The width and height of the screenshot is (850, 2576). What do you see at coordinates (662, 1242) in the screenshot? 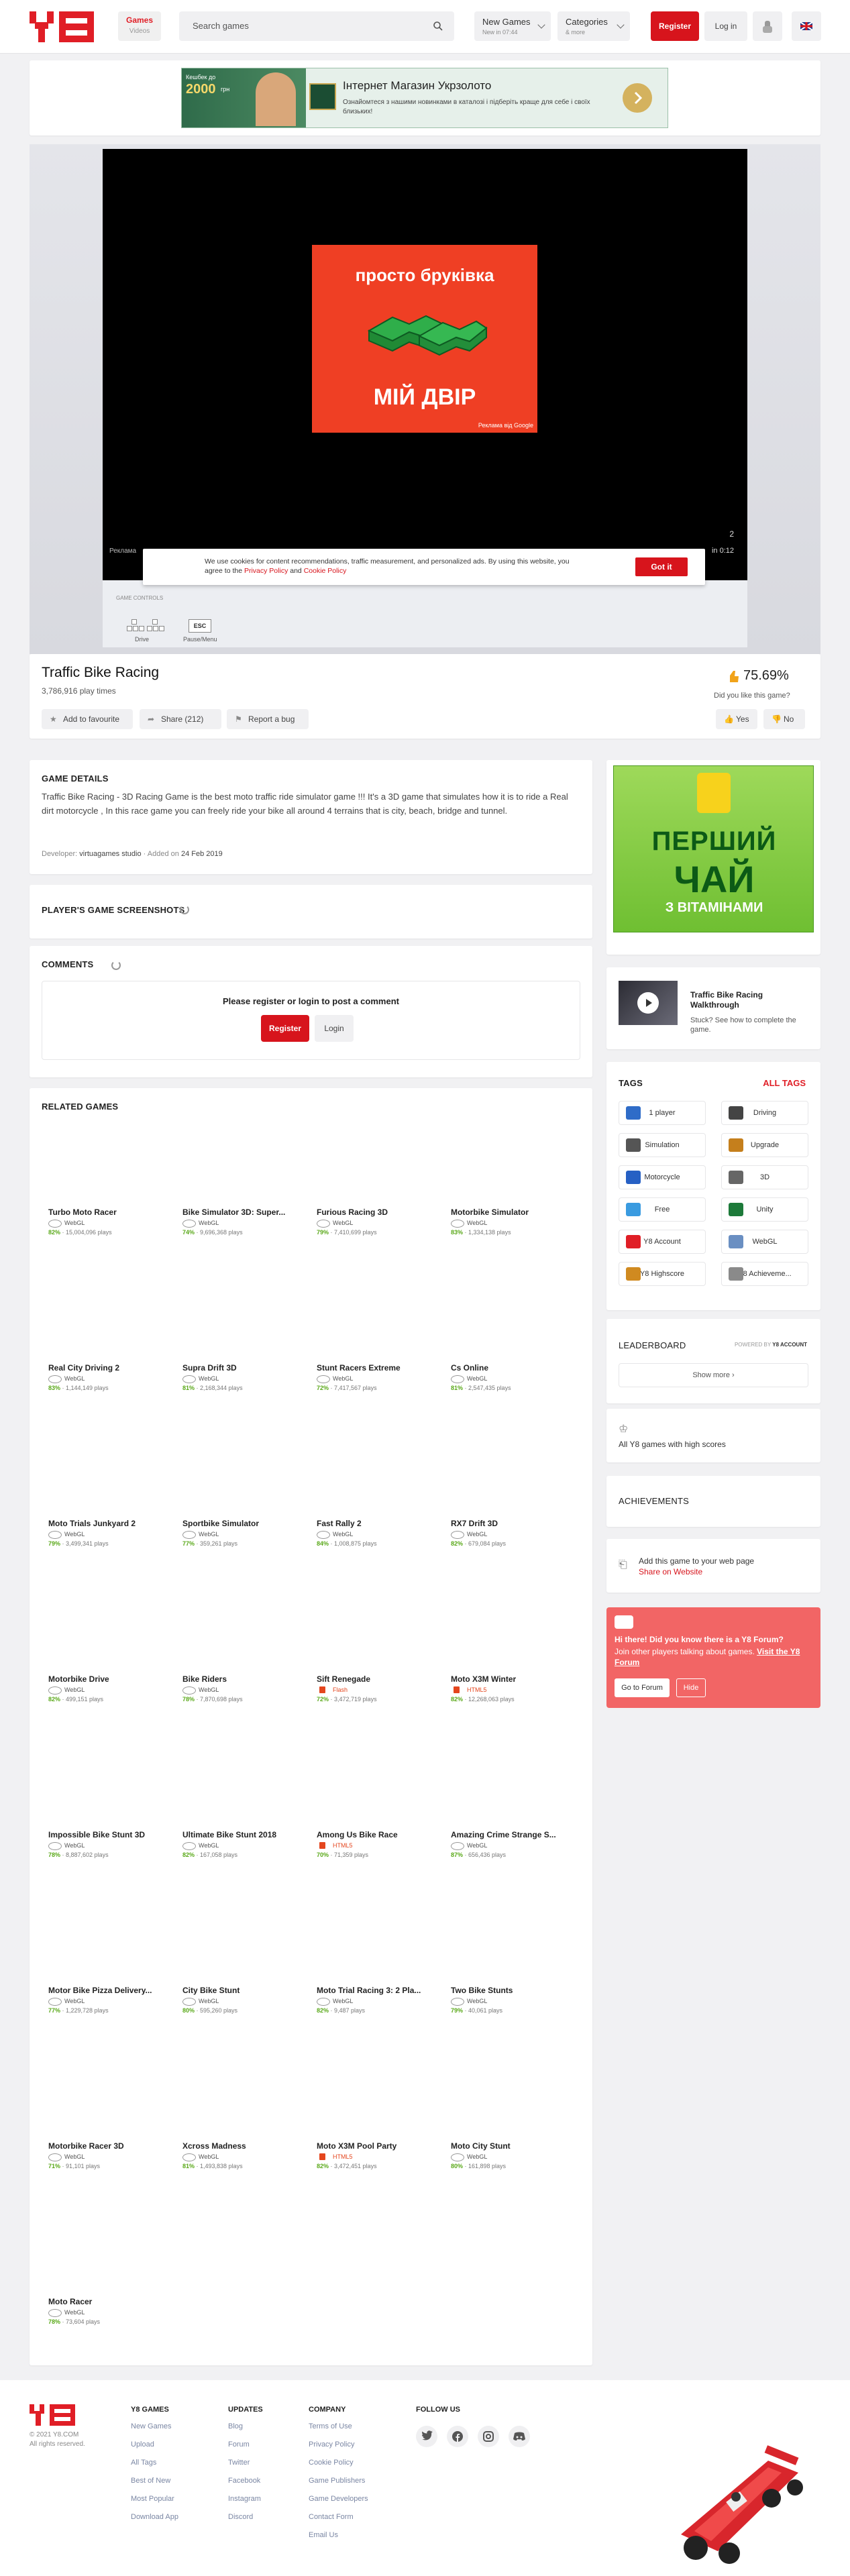
I see `tag-item: Y8 Account` at bounding box center [662, 1242].